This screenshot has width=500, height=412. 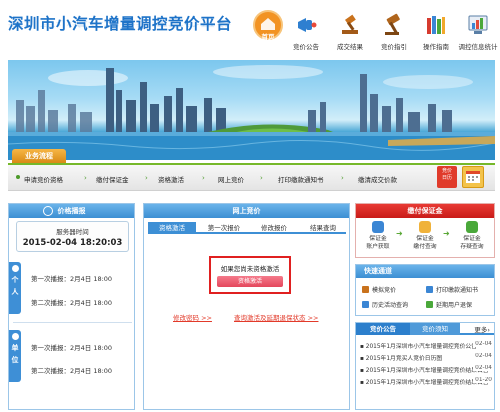 What do you see at coordinates (394, 47) in the screenshot?
I see `nav-bid-guide-label: 竞价指引` at bounding box center [394, 47].